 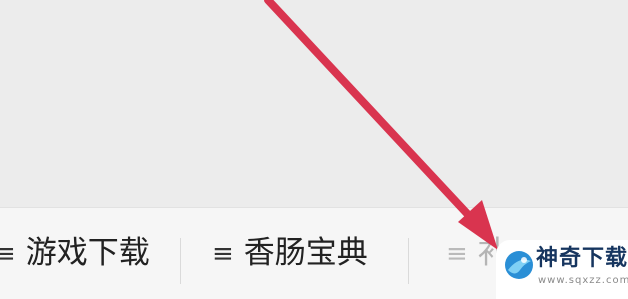 I want to click on tab-game-download: ≡ 游戏下载, so click(x=75, y=253).